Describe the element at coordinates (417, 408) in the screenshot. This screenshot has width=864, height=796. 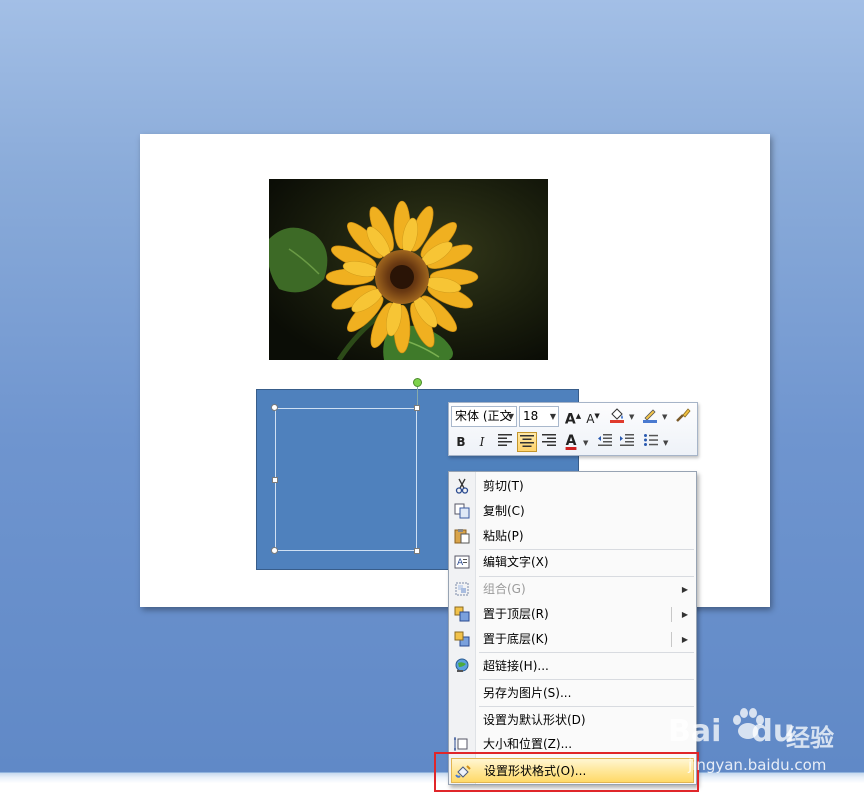
I see `resize-handle-top` at that location.